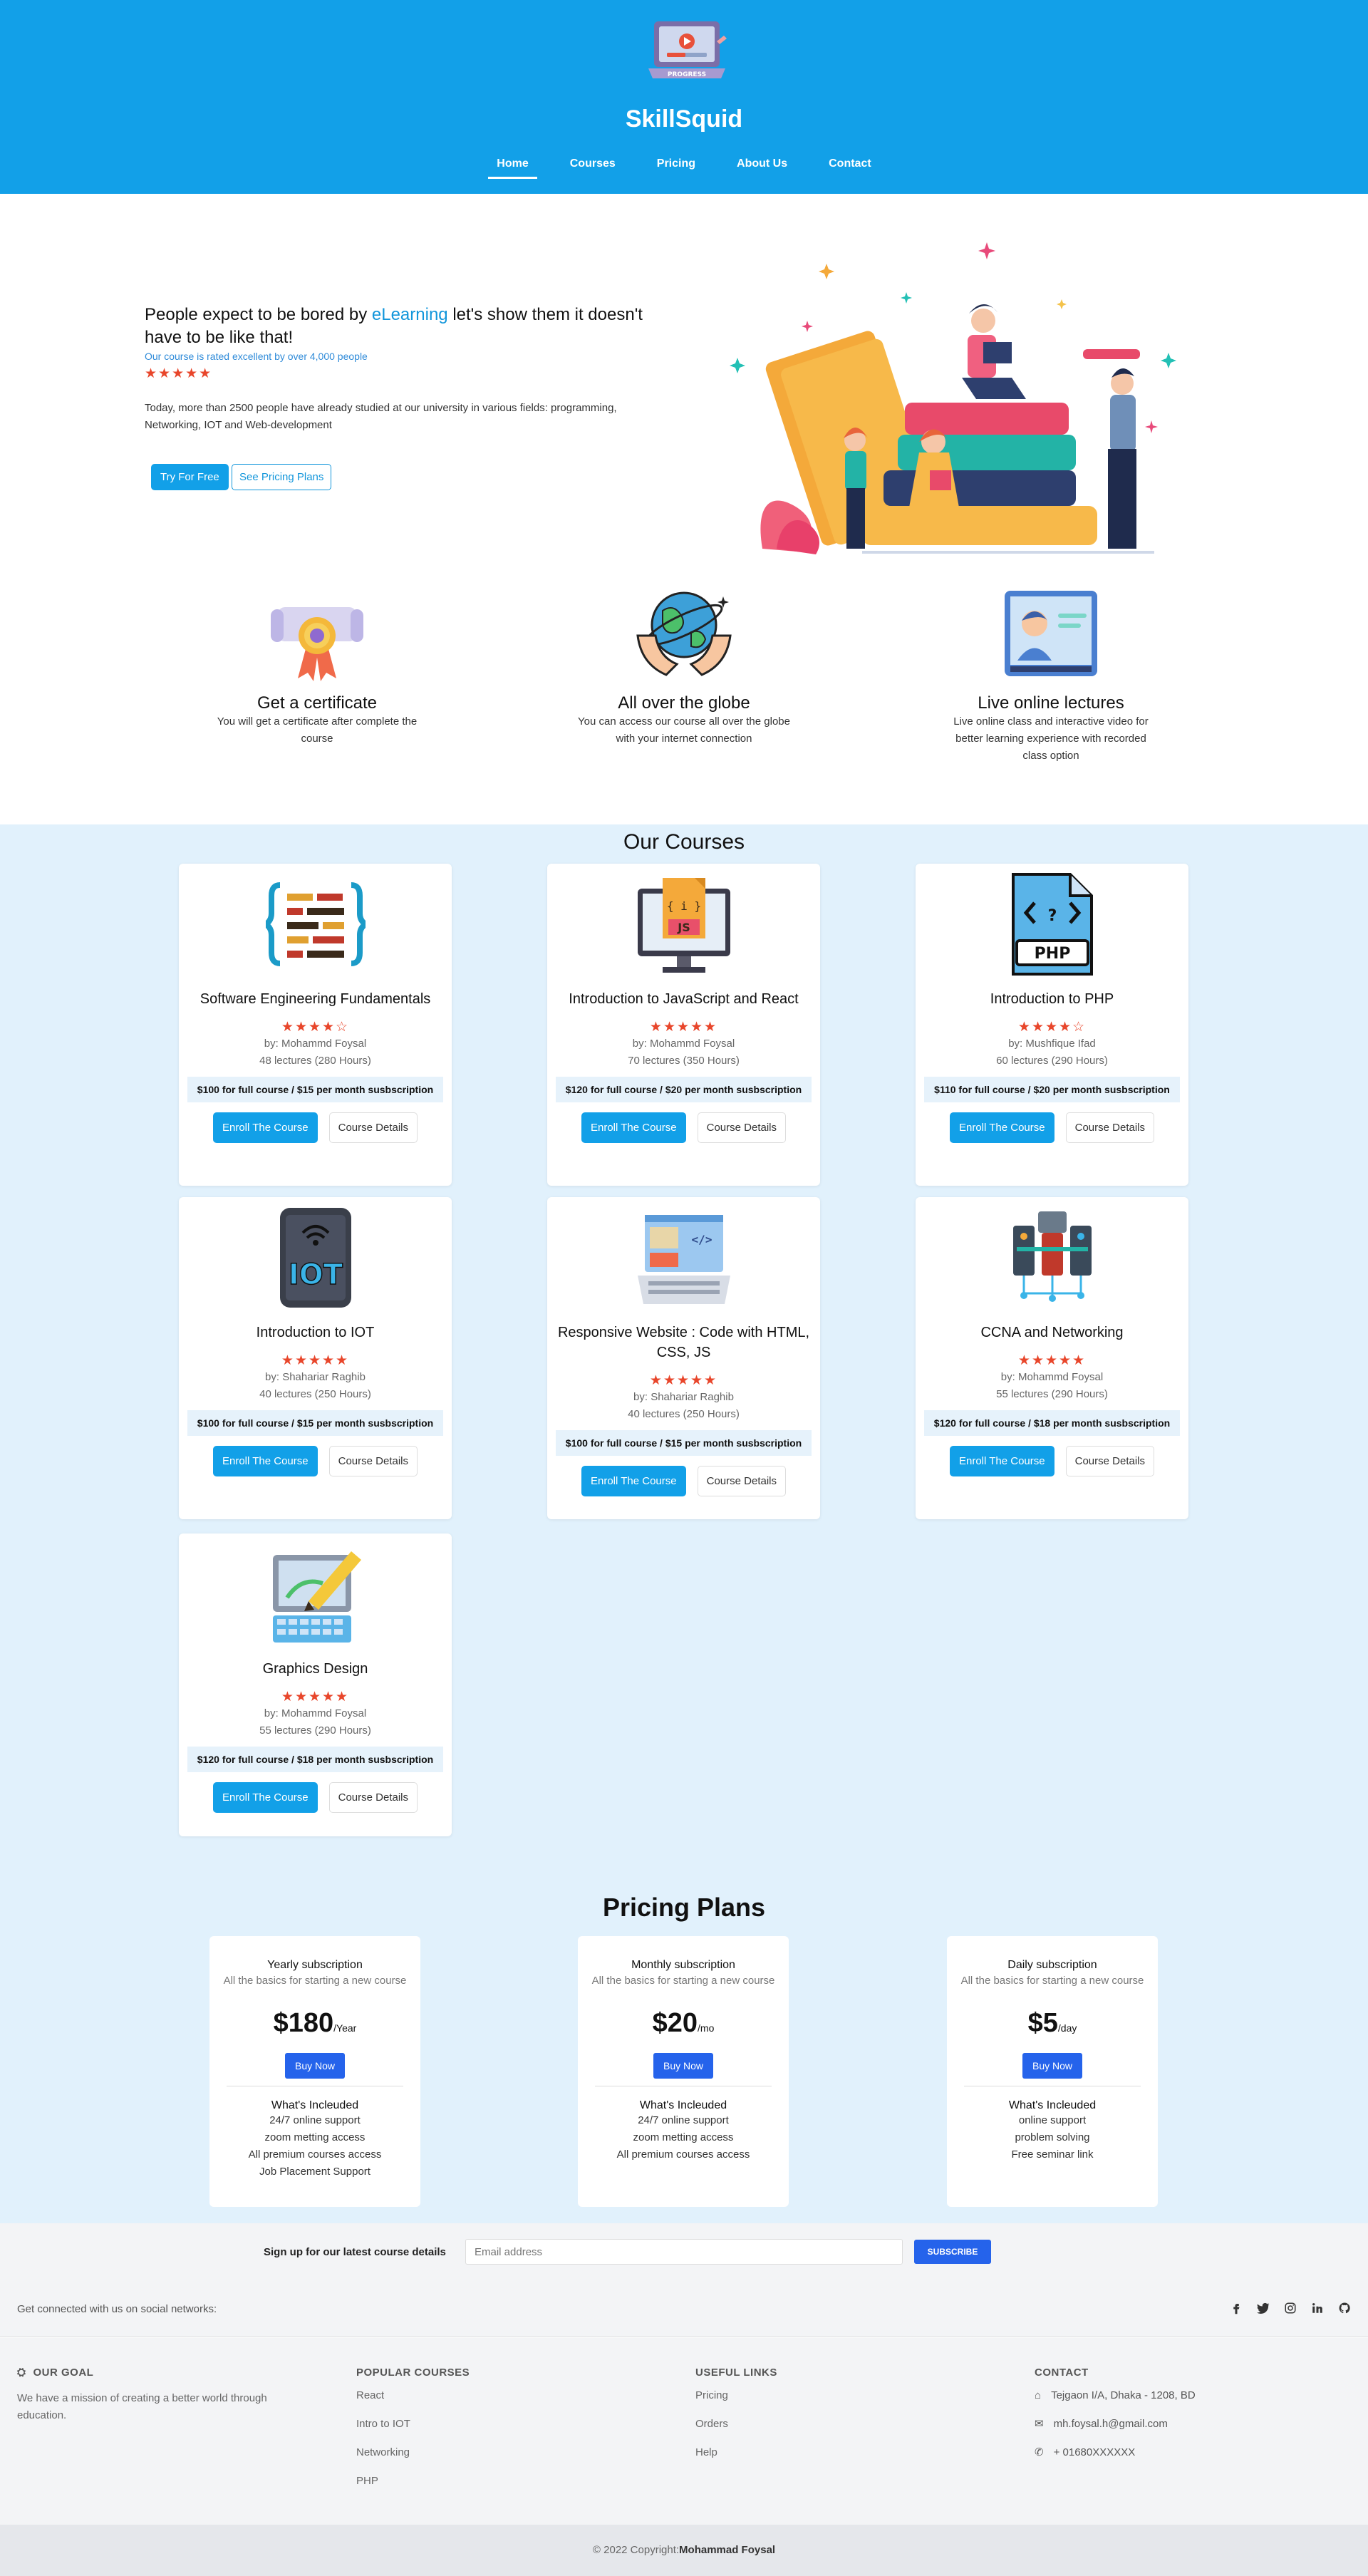 The image size is (1368, 2576). I want to click on footer-link-iot: Intro to IOT, so click(413, 2424).